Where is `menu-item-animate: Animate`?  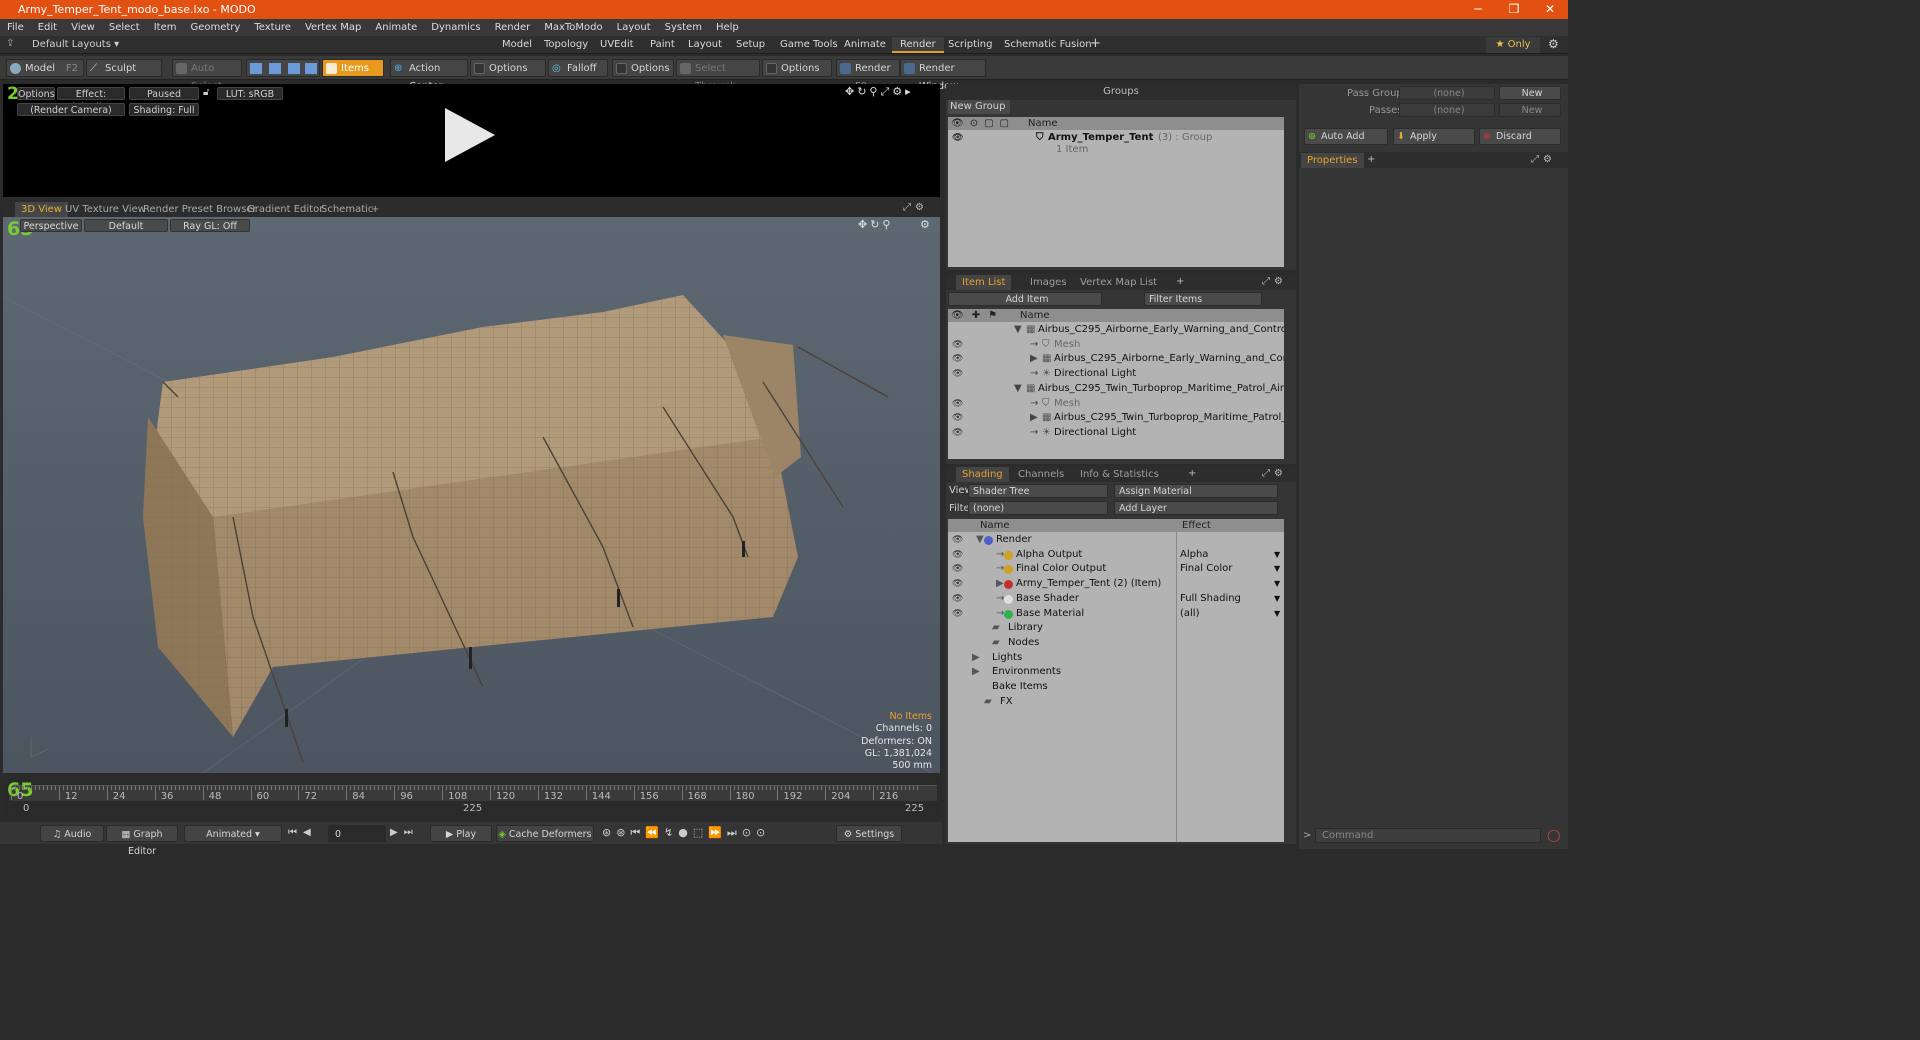 menu-item-animate: Animate is located at coordinates (396, 27).